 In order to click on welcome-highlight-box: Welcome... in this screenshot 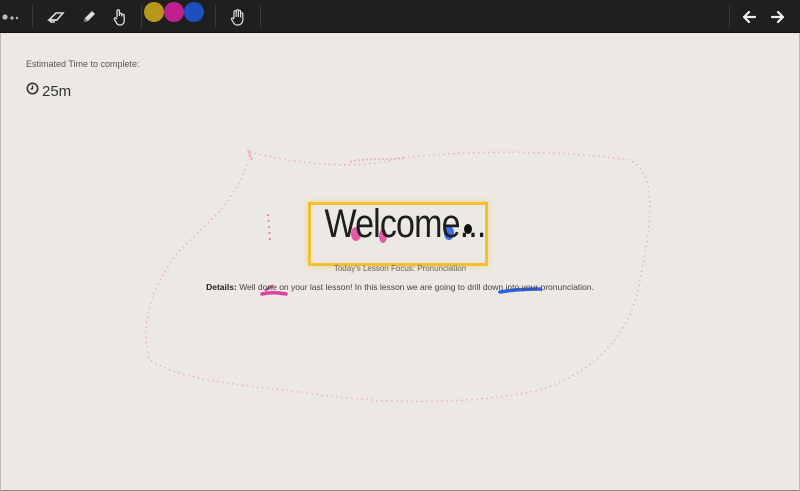, I will do `click(398, 234)`.